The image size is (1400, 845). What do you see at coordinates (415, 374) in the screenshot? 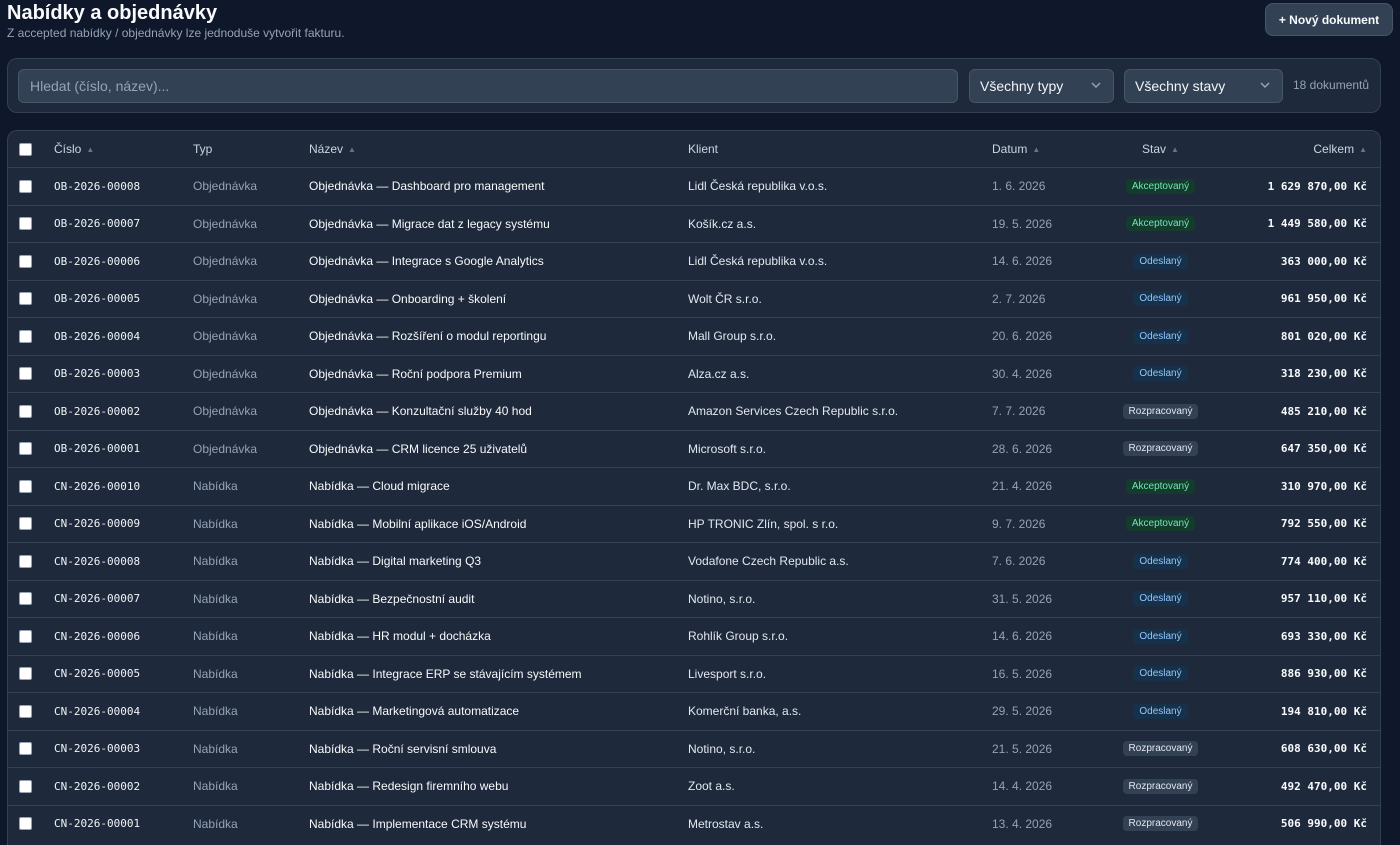
I see `document-name: Objednávka — Roční podpora Premium` at bounding box center [415, 374].